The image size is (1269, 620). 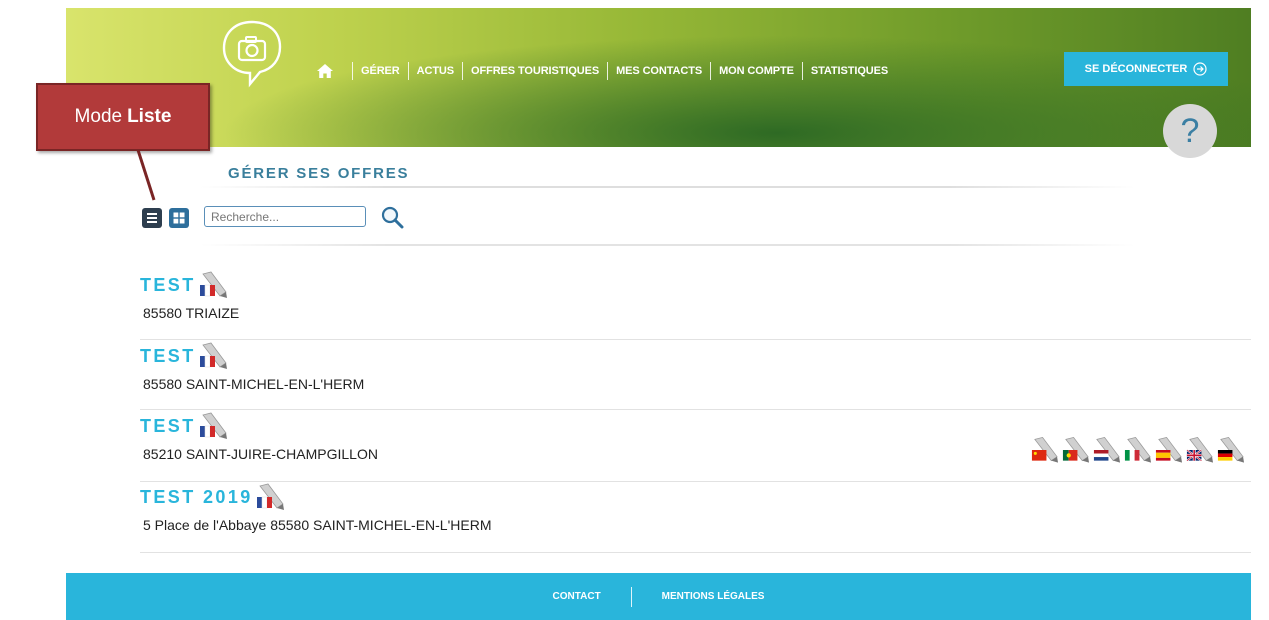 I want to click on help-icon: ?, so click(x=1190, y=130).